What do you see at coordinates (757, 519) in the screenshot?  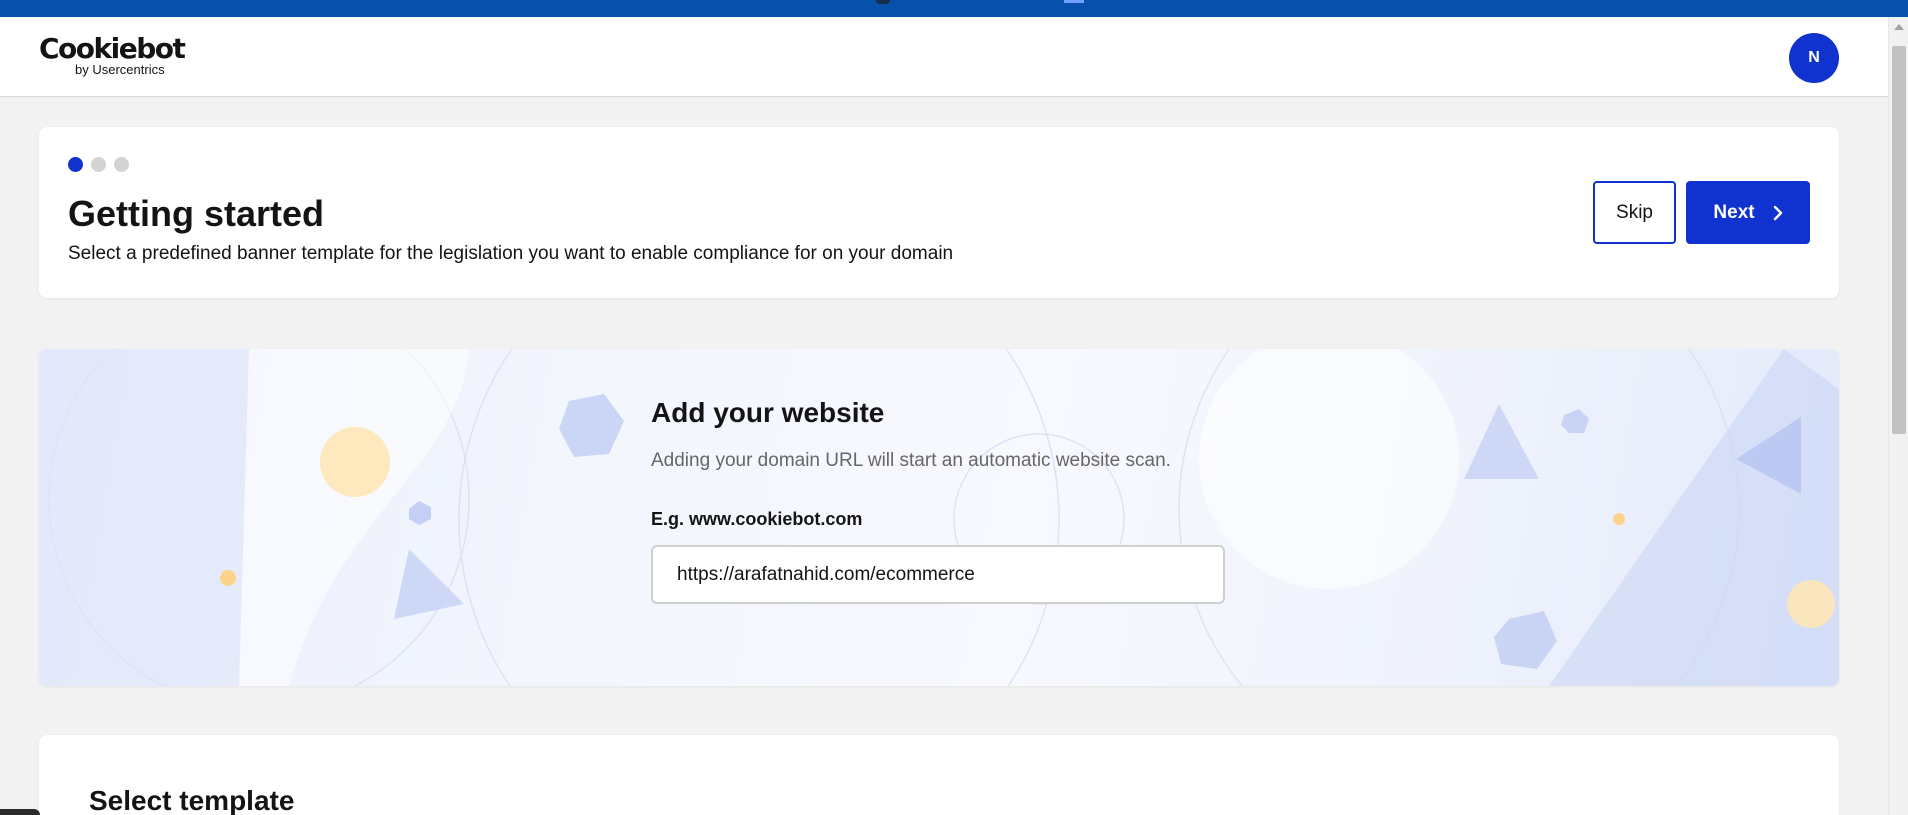 I see `domain-field-label: E.g. www.cookiebot.com` at bounding box center [757, 519].